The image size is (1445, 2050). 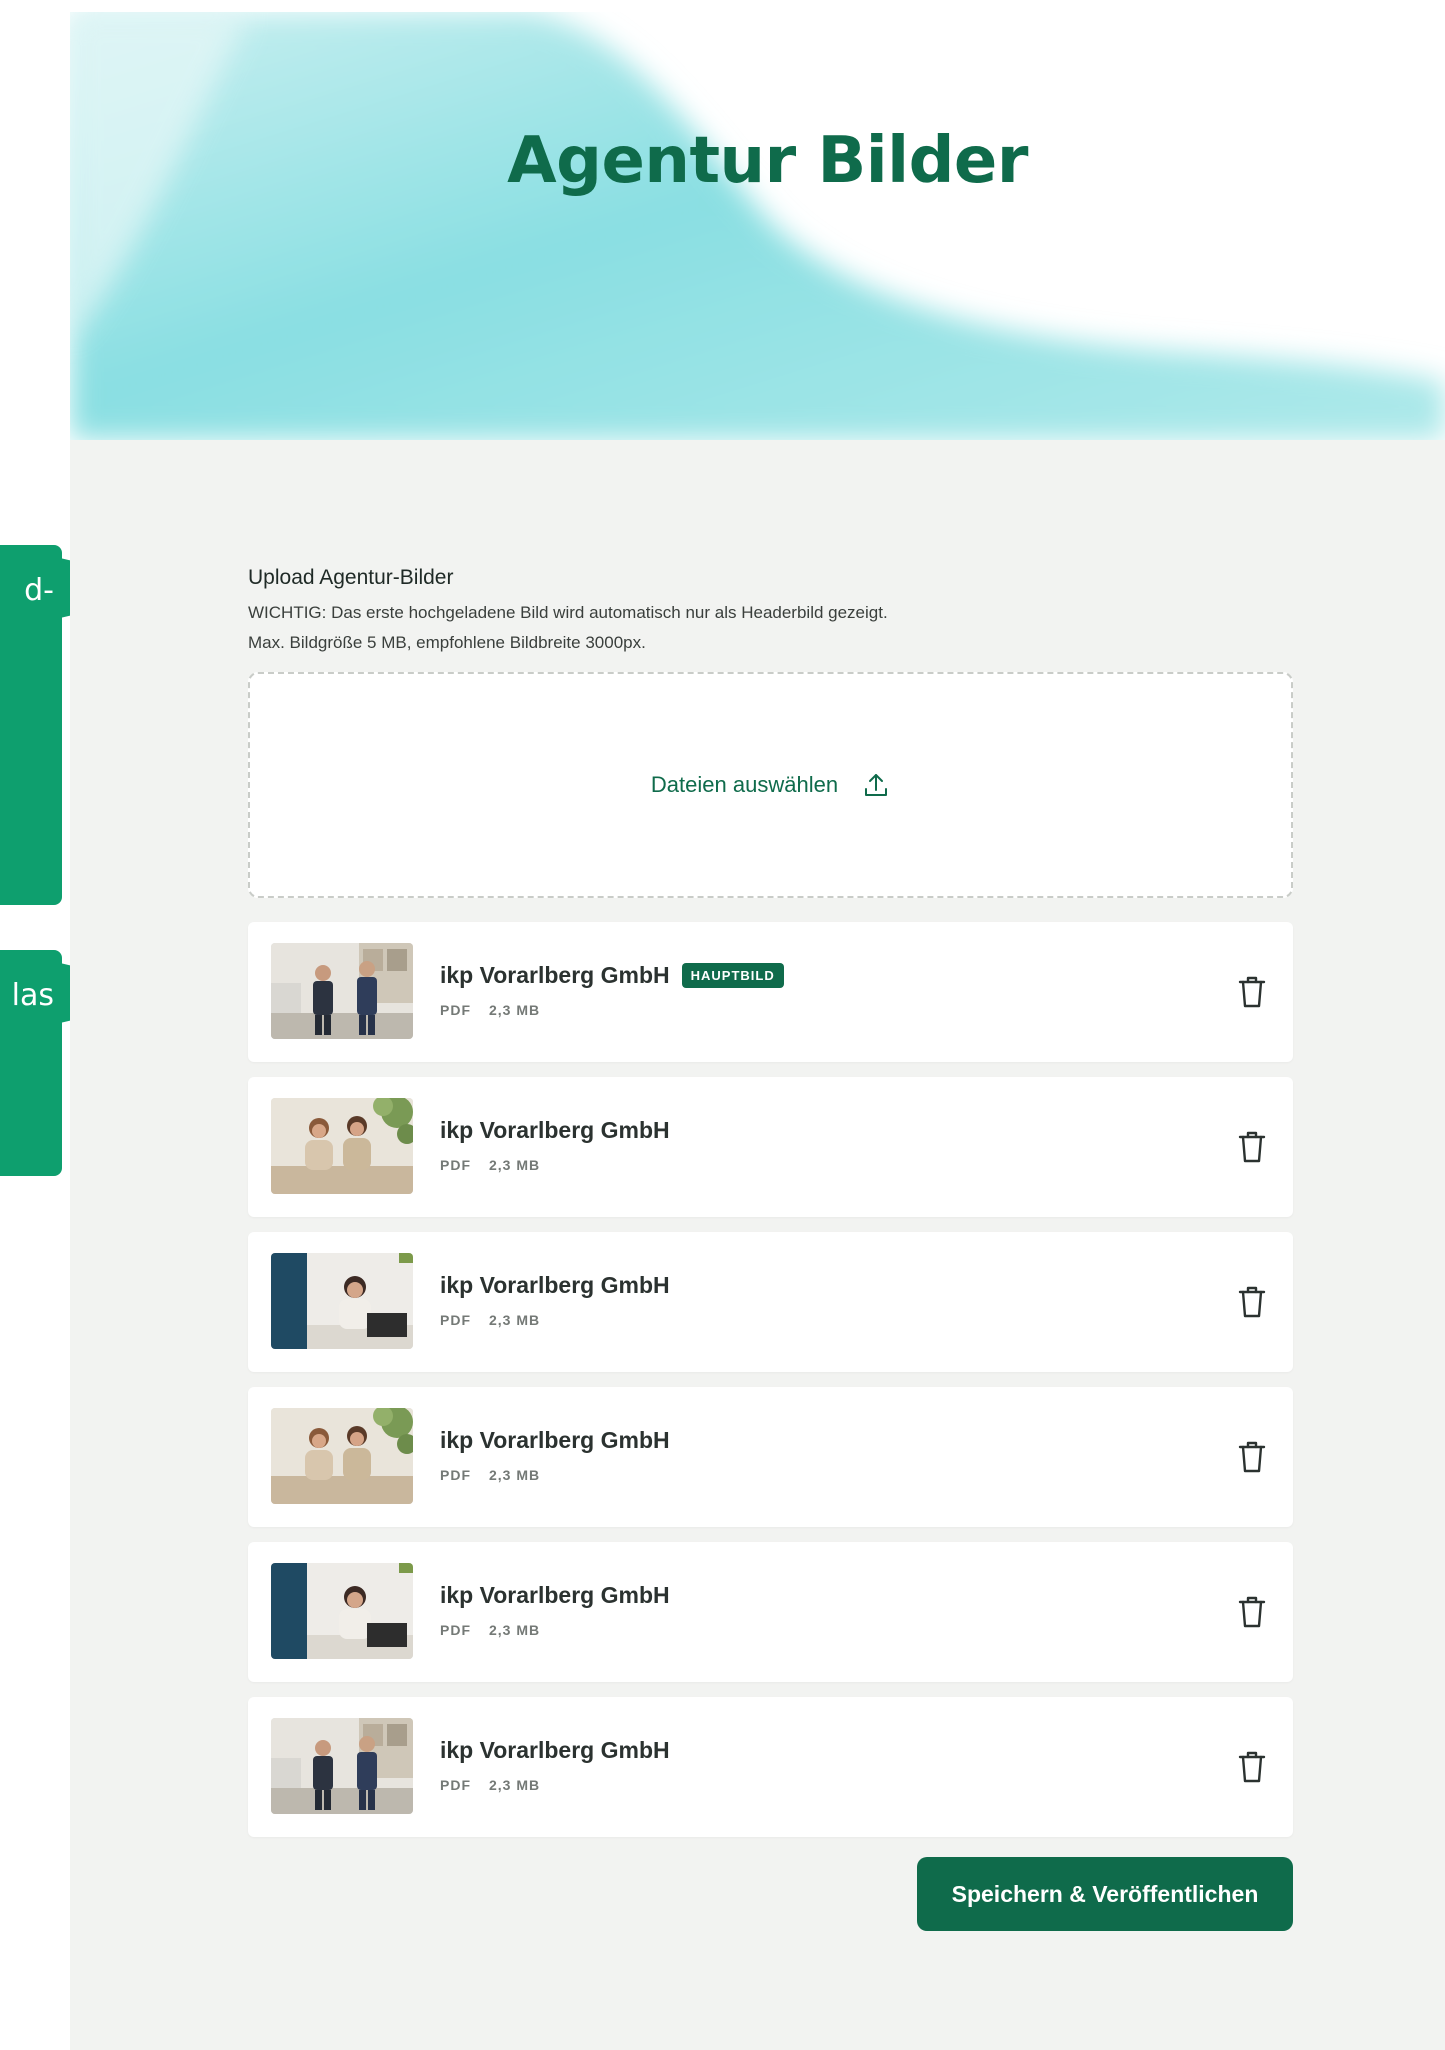 I want to click on annotation-text: d-, so click(x=39, y=590).